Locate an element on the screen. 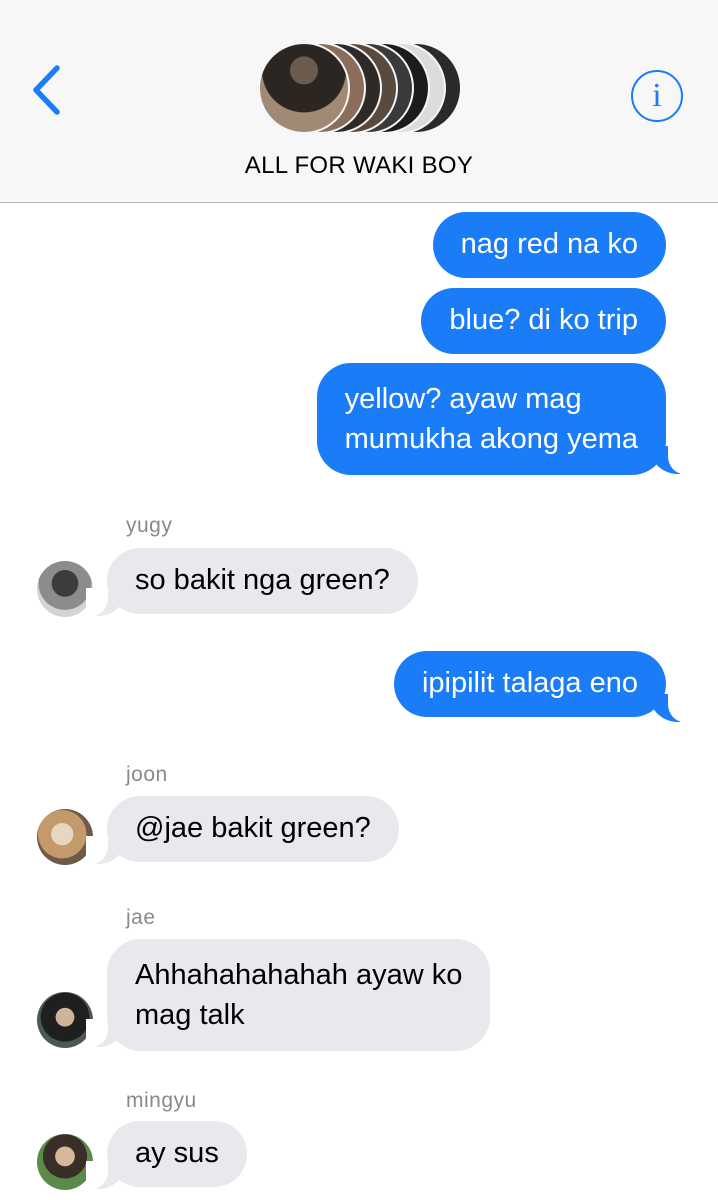 The height and width of the screenshot is (1200, 718). message-text: ipipilit talaga eno is located at coordinates (529, 683).